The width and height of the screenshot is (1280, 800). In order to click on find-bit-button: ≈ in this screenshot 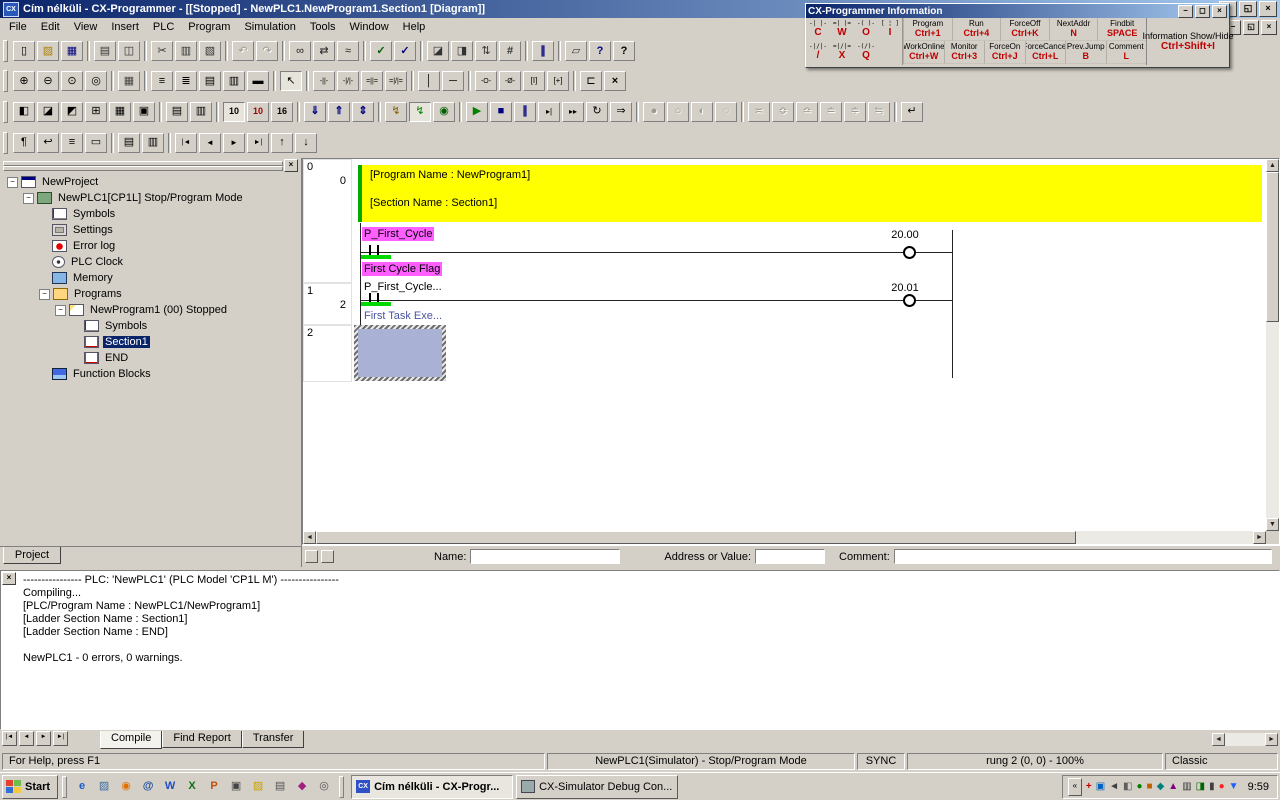, I will do `click(348, 51)`.